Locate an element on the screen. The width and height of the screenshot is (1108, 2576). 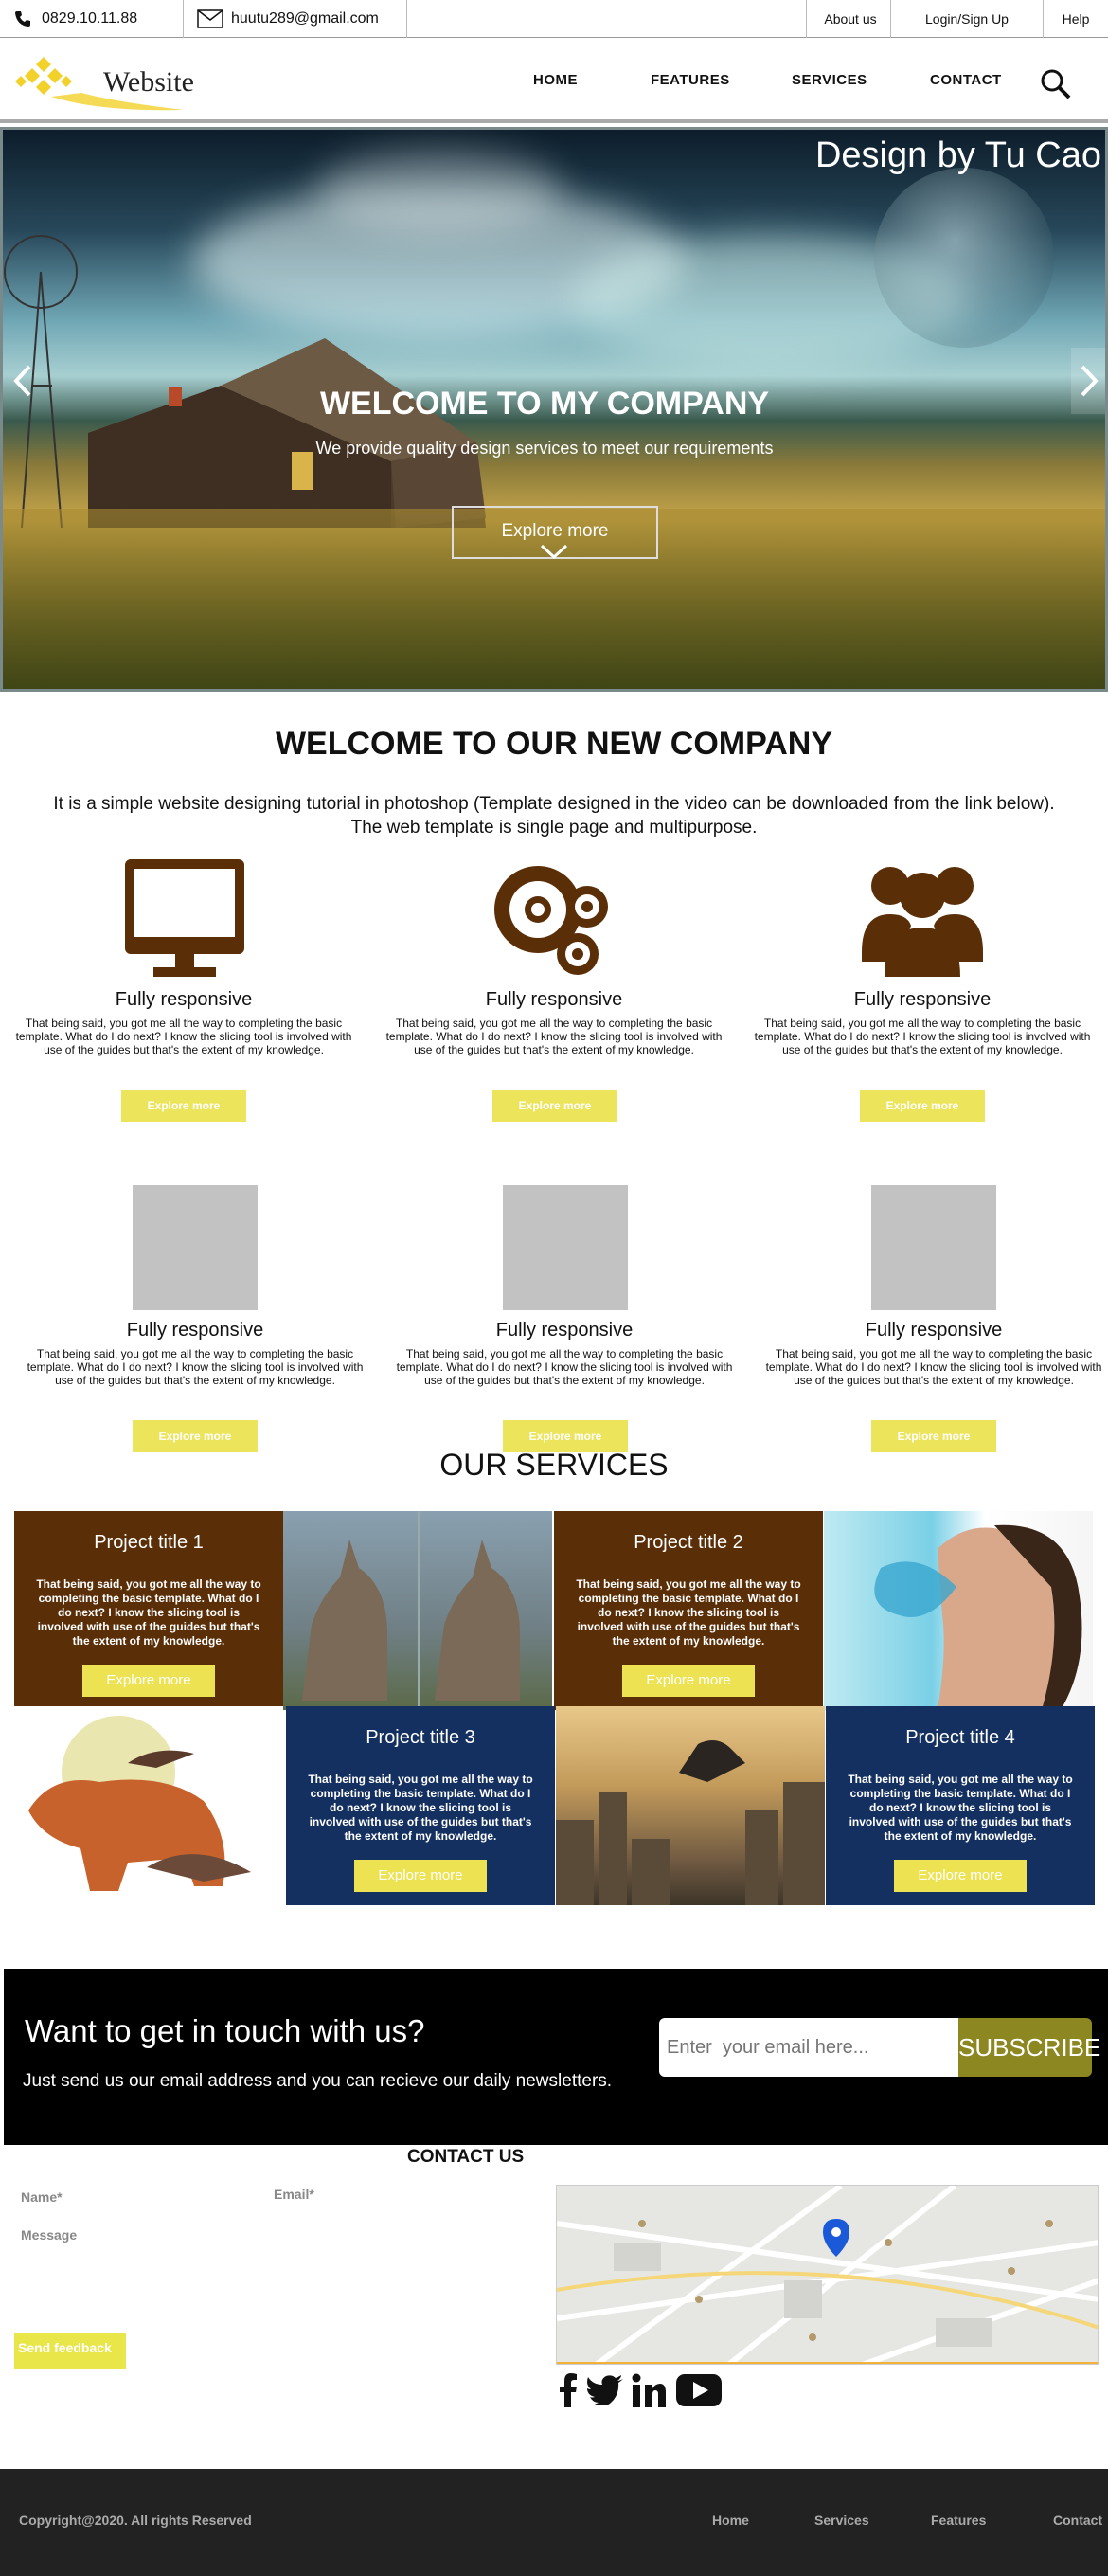
youtube-icon is located at coordinates (699, 2390).